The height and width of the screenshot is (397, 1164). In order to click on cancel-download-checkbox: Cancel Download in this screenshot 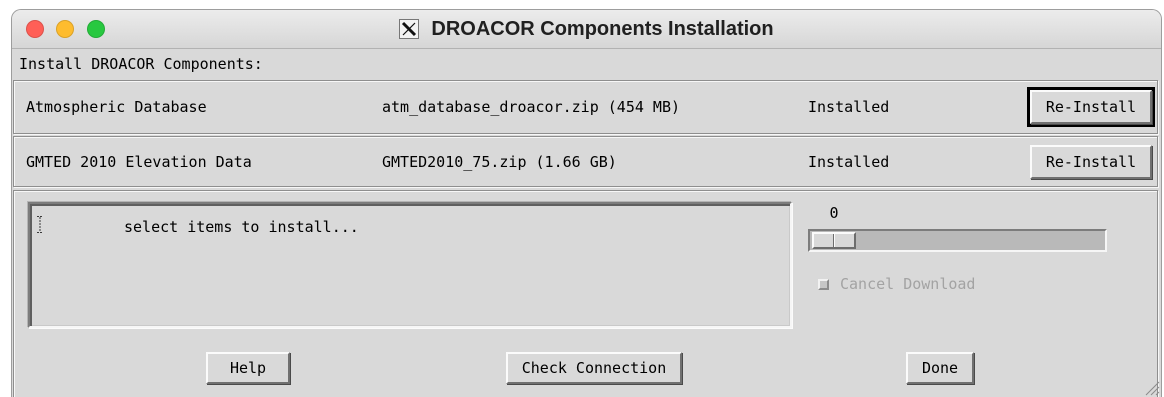, I will do `click(896, 284)`.